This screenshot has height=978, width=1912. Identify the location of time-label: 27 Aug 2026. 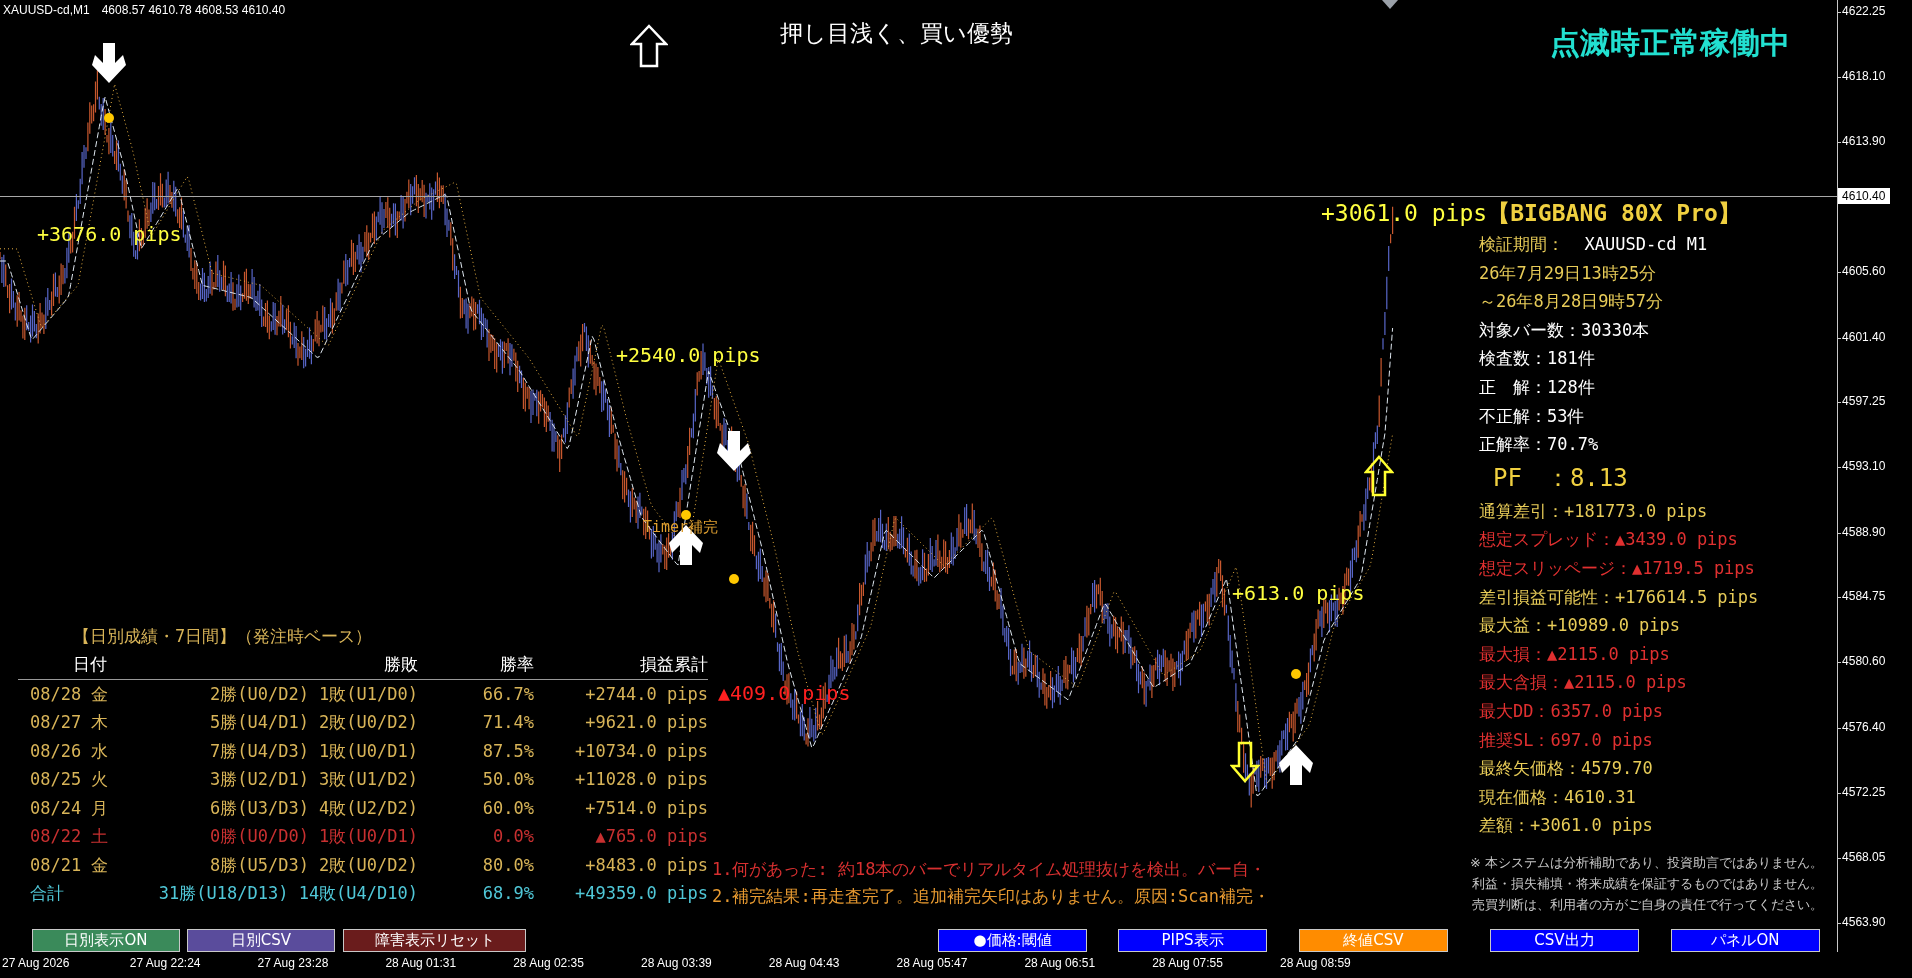
(36, 963).